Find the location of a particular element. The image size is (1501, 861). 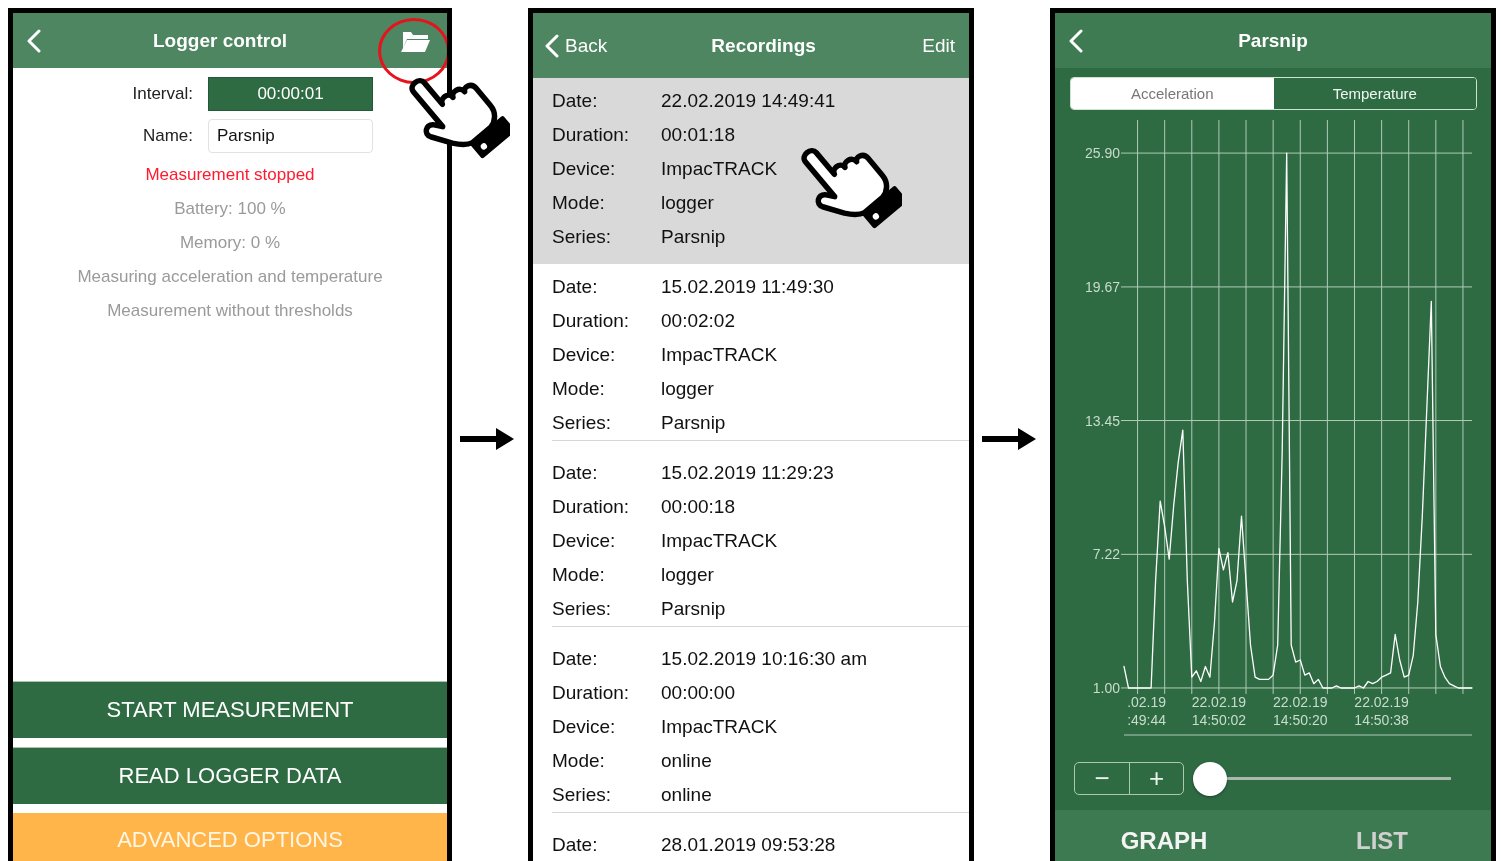

field-label: Interval: is located at coordinates (162, 94).